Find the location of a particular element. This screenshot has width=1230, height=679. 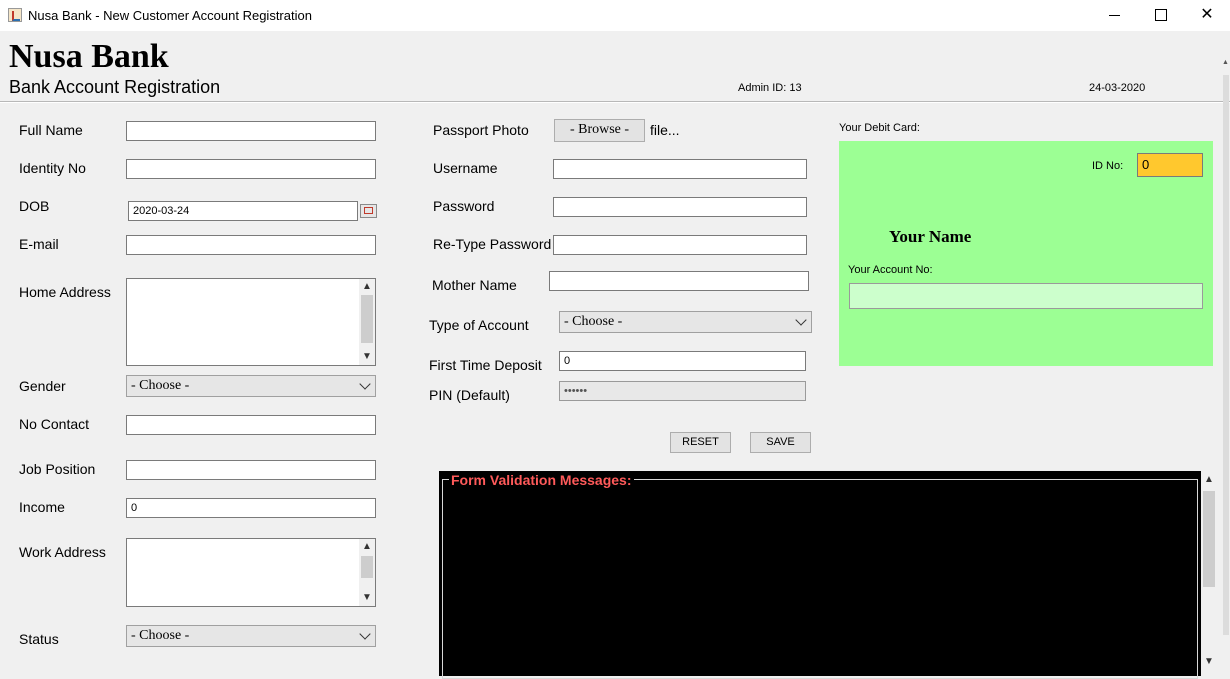

contact-label: No Contact is located at coordinates (54, 424).